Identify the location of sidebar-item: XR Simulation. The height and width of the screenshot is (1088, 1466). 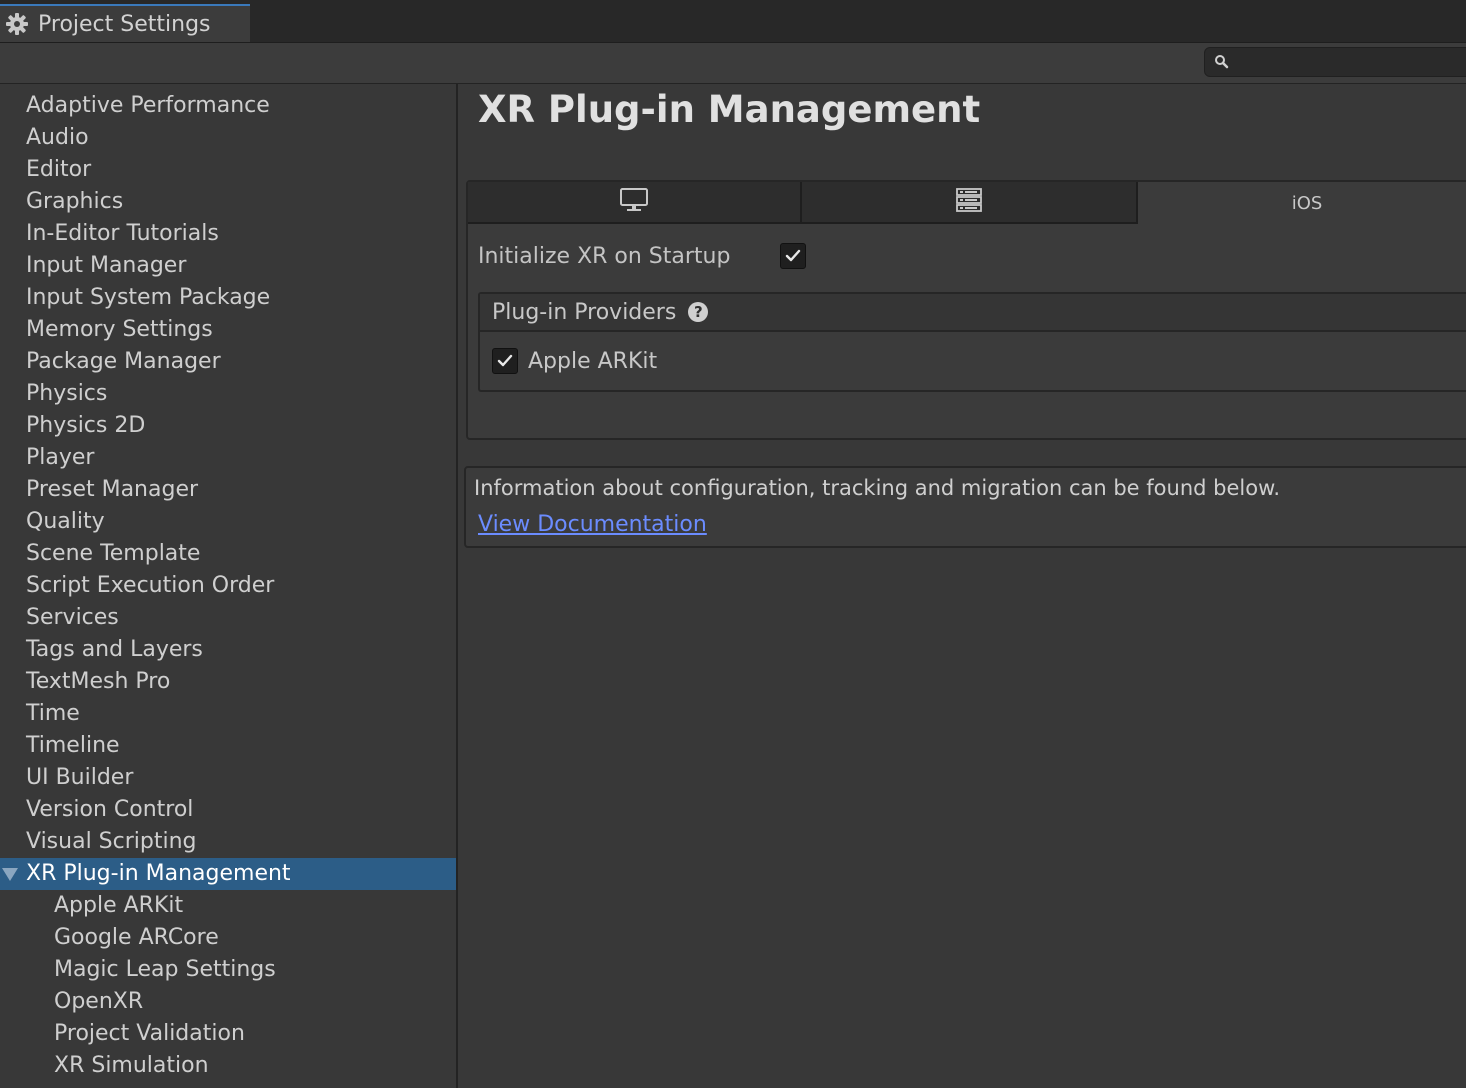
(228, 1066).